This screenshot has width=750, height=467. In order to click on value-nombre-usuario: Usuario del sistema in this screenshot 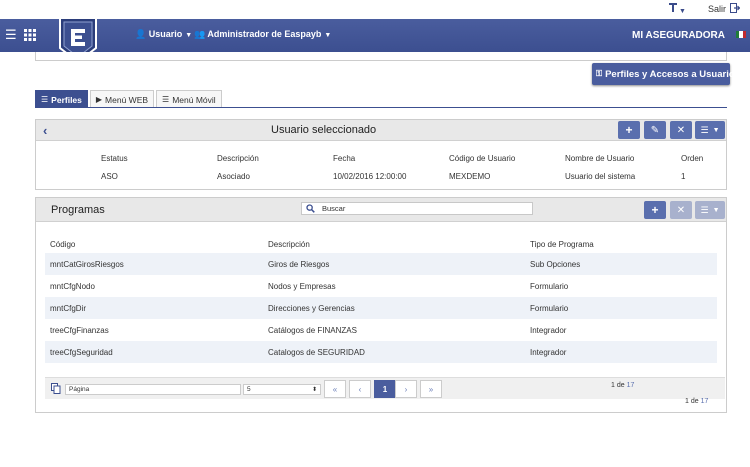, I will do `click(600, 176)`.